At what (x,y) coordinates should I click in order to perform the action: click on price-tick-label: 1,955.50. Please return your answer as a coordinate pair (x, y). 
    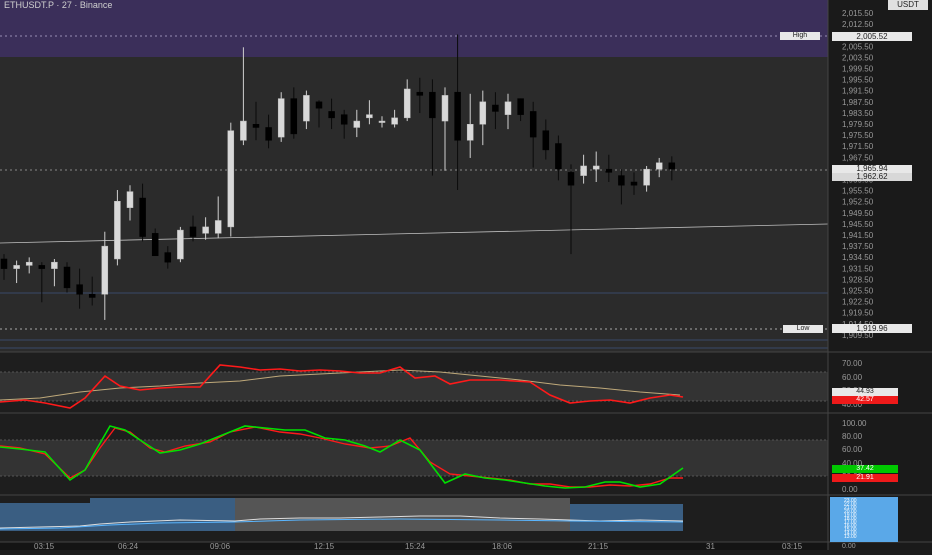
    Looking at the image, I should click on (858, 191).